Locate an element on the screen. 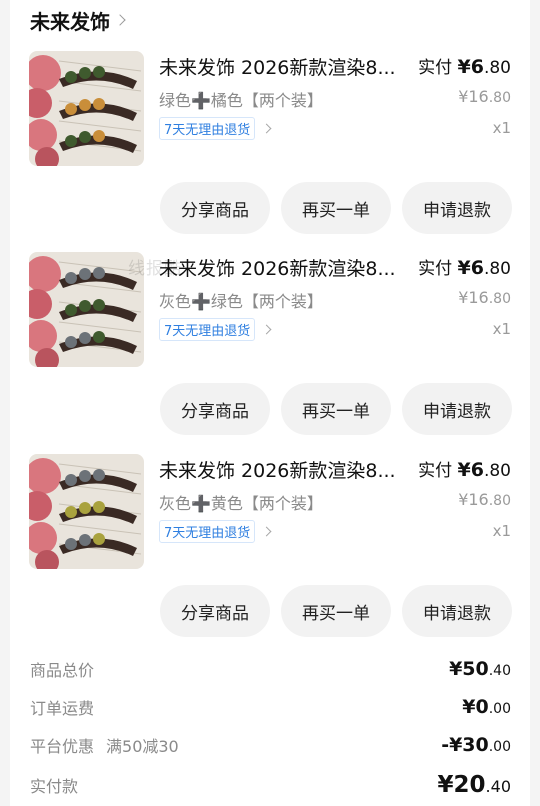  discount-row: 平台优惠 满50减30 -¥30.00 is located at coordinates (270, 745).